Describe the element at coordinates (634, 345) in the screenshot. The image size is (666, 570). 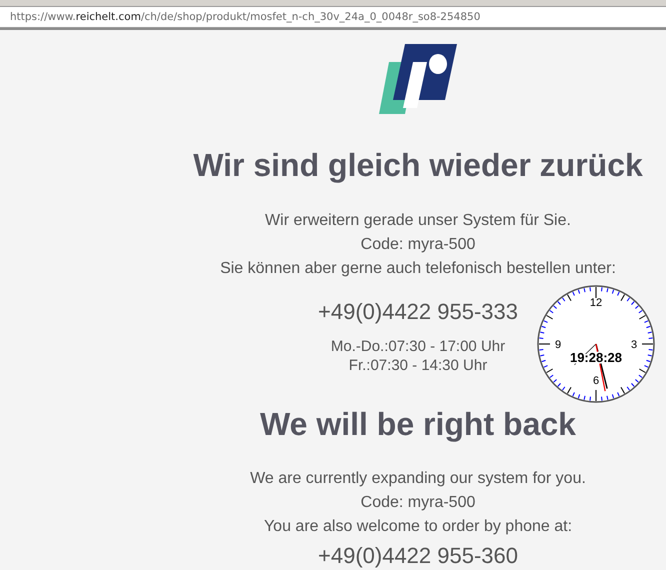
I see `clock-numeral: 3` at that location.